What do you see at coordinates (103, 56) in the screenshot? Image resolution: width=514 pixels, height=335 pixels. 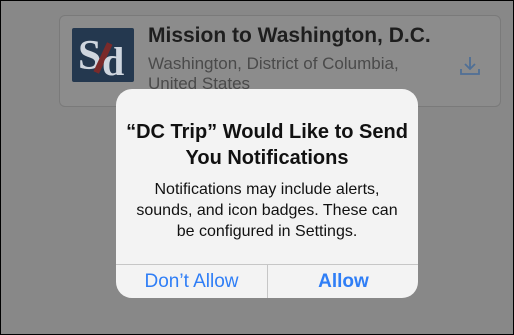 I see `event-logo: S d` at bounding box center [103, 56].